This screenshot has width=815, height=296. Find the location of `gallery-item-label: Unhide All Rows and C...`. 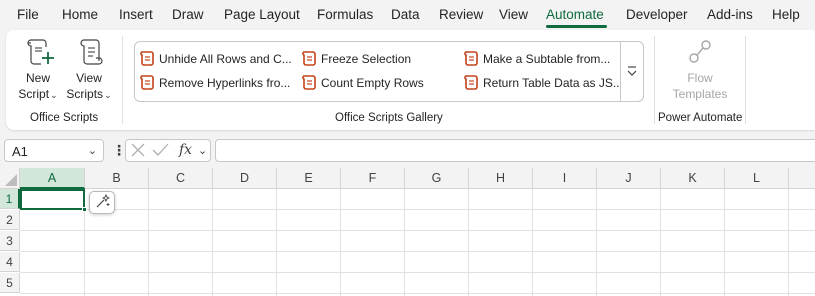

gallery-item-label: Unhide All Rows and C... is located at coordinates (225, 59).